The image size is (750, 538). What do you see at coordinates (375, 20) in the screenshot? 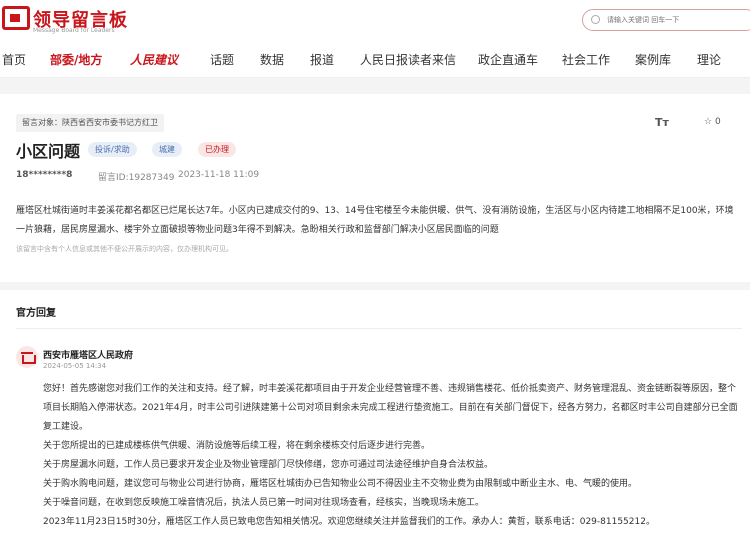
I see `site-header: 领导留言板 Message Board for Leaders` at bounding box center [375, 20].